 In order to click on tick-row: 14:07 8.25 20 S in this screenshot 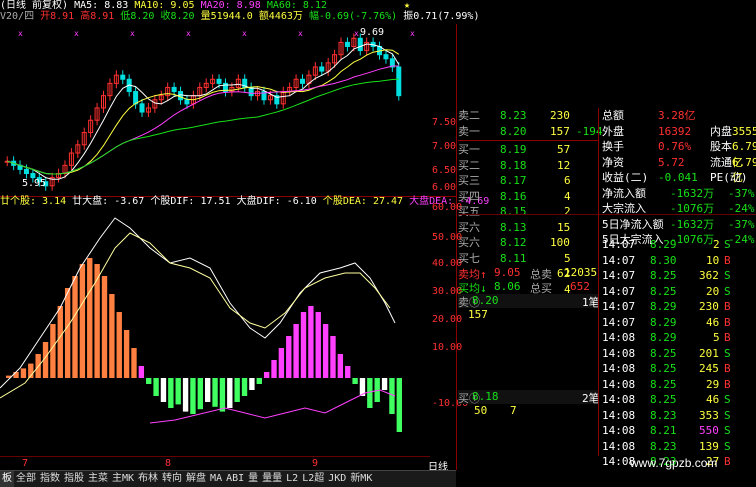, I will do `click(678, 292)`.